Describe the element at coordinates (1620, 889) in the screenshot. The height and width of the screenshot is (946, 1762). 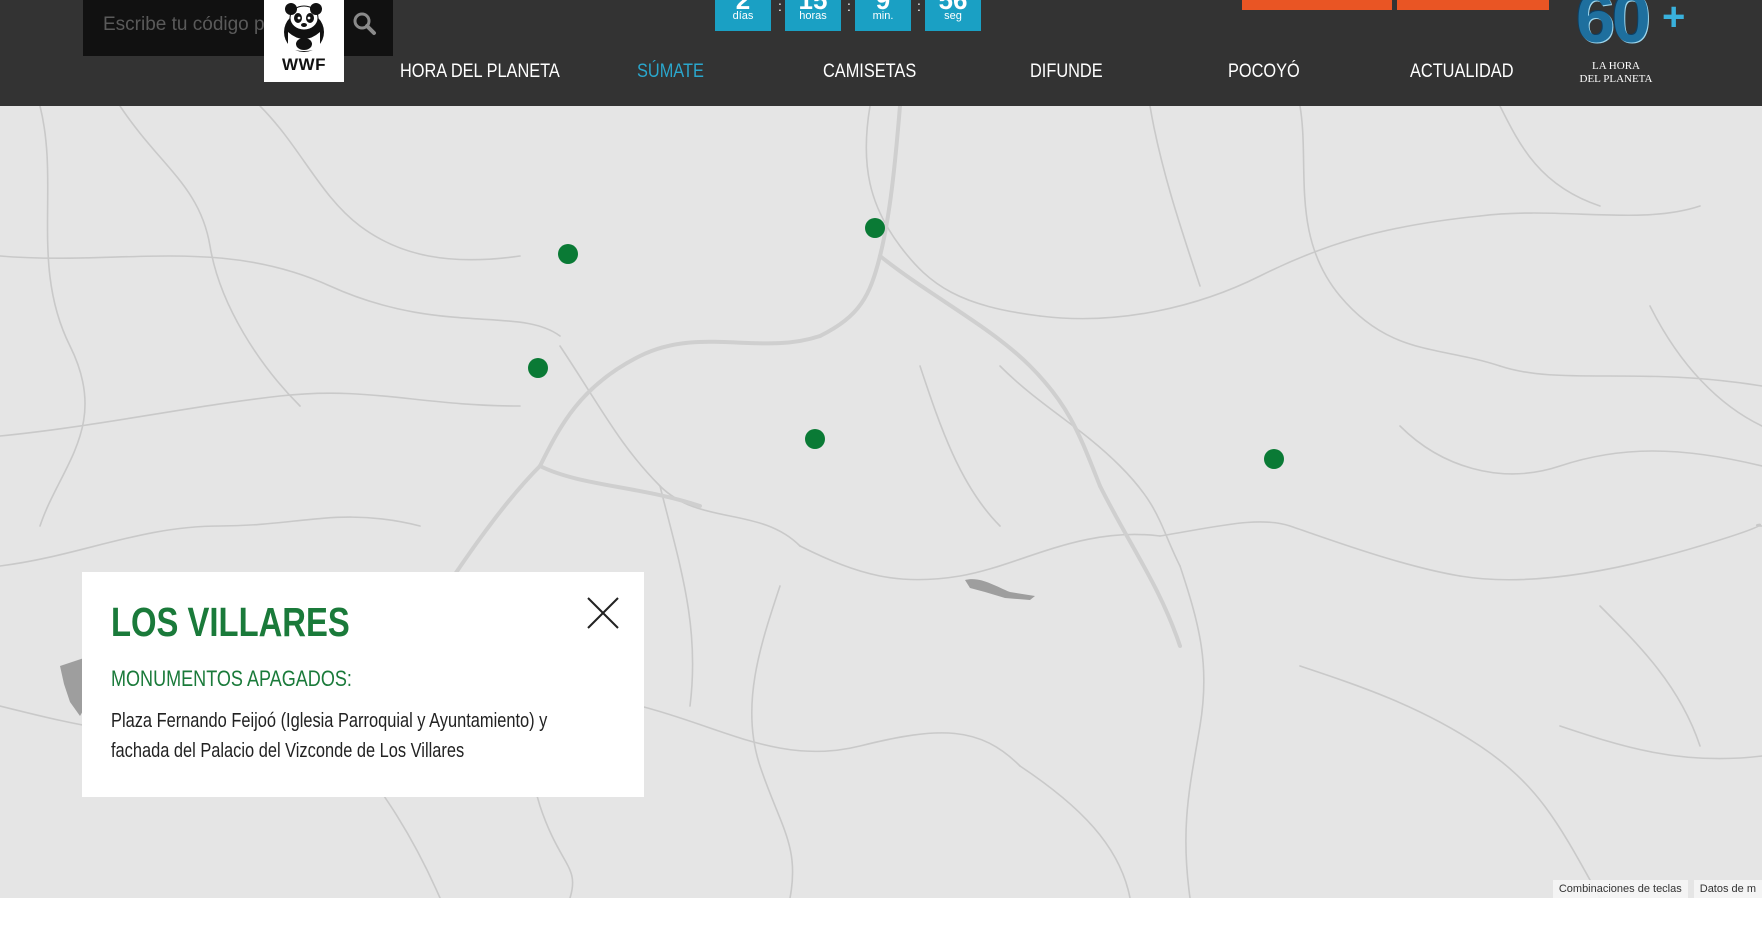
I see `keyboard-shortcuts-link: Combinaciones de teclas` at that location.